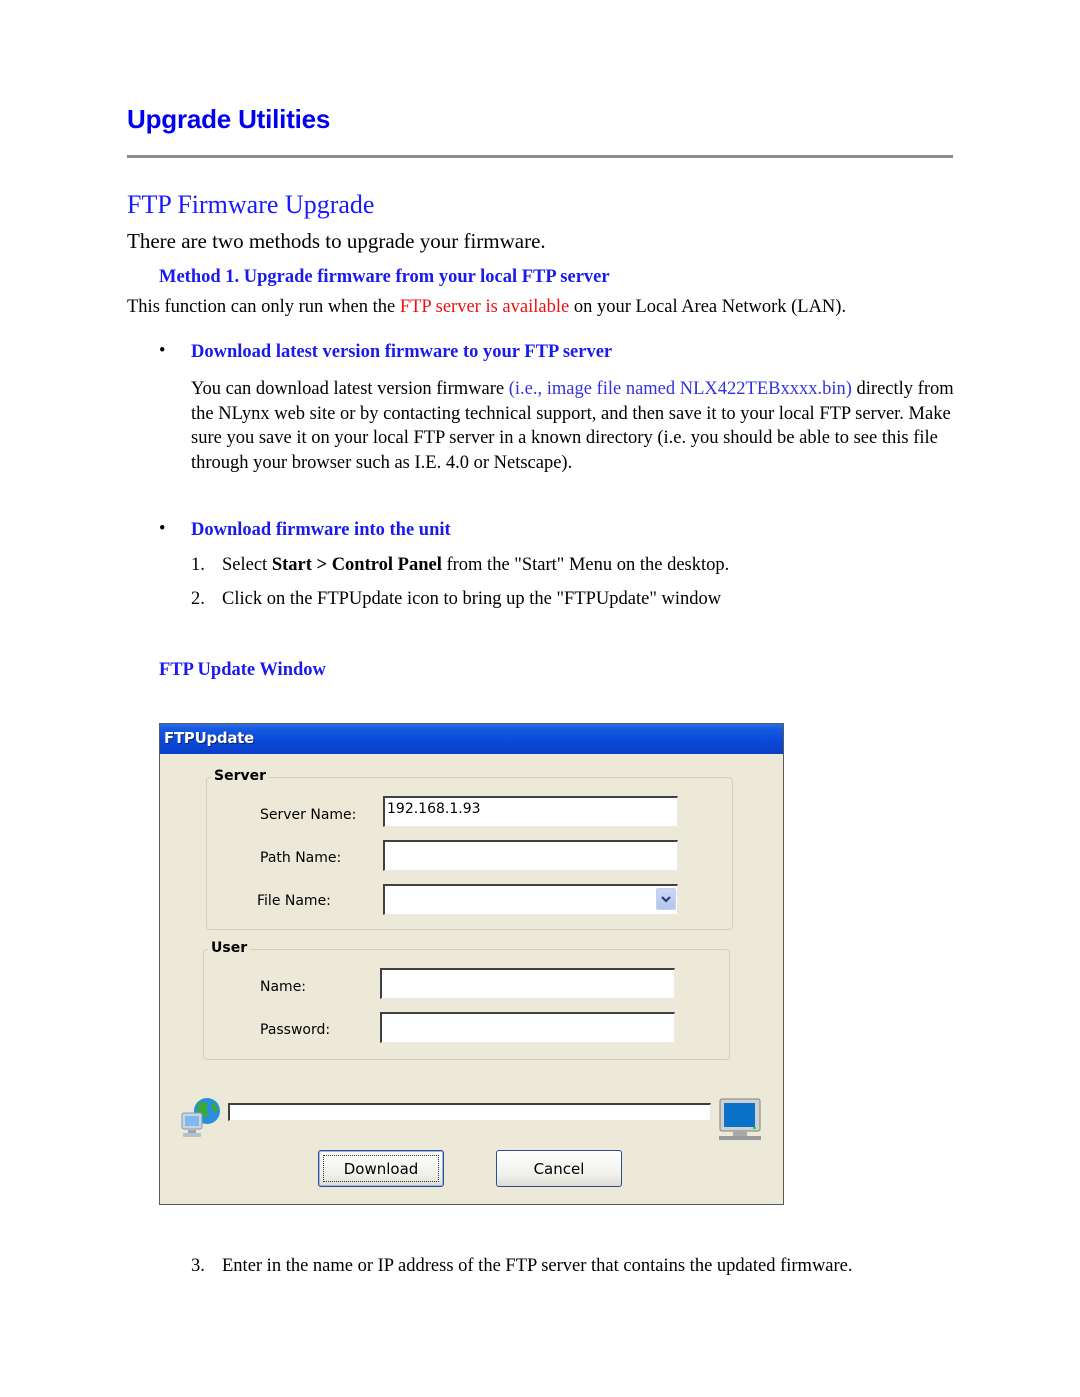 The image size is (1080, 1397). What do you see at coordinates (229, 119) in the screenshot?
I see `section-title: Upgrade Utilities` at bounding box center [229, 119].